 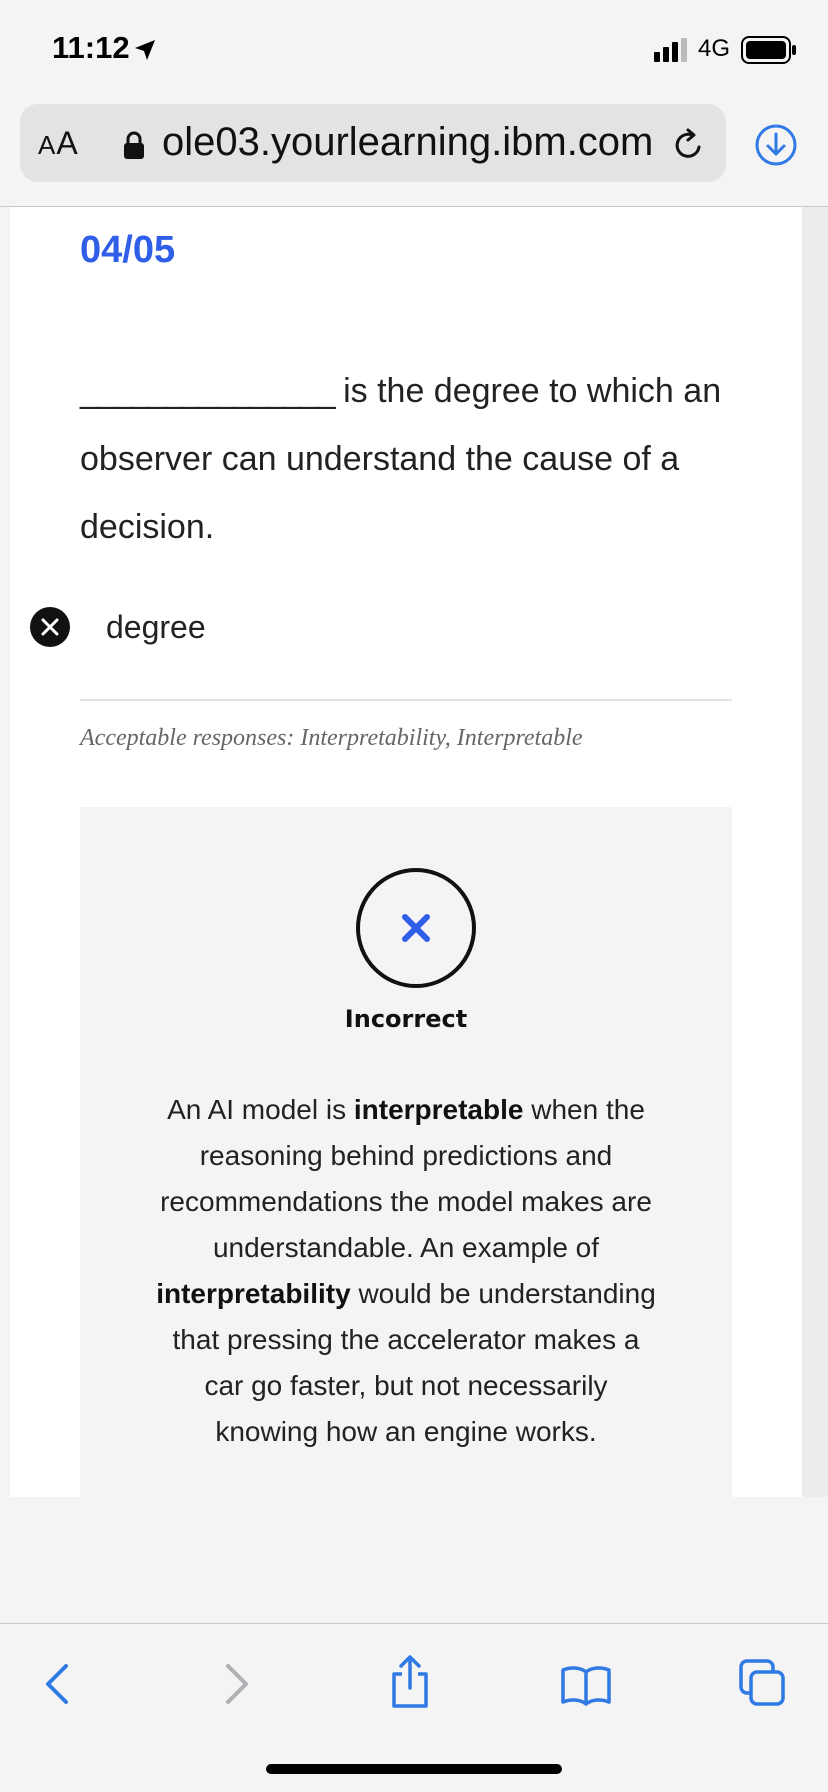 What do you see at coordinates (406, 700) in the screenshot?
I see `answer-underline` at bounding box center [406, 700].